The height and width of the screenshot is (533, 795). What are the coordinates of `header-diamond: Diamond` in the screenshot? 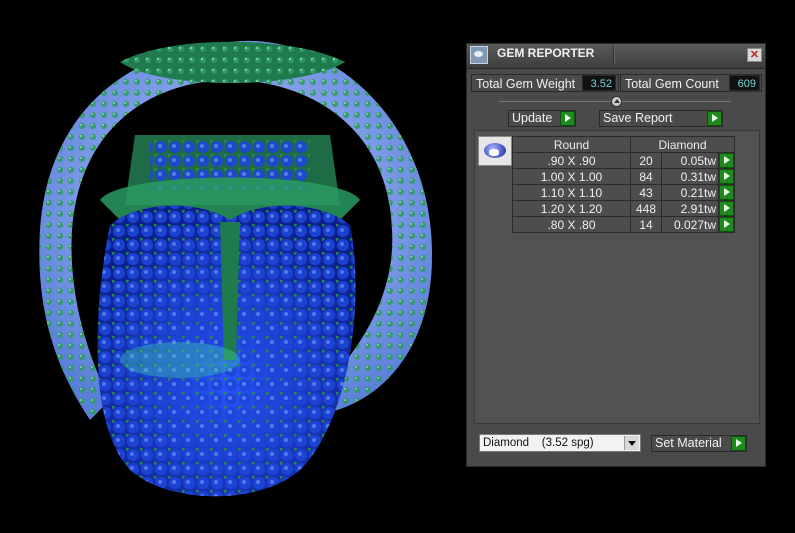 It's located at (682, 144).